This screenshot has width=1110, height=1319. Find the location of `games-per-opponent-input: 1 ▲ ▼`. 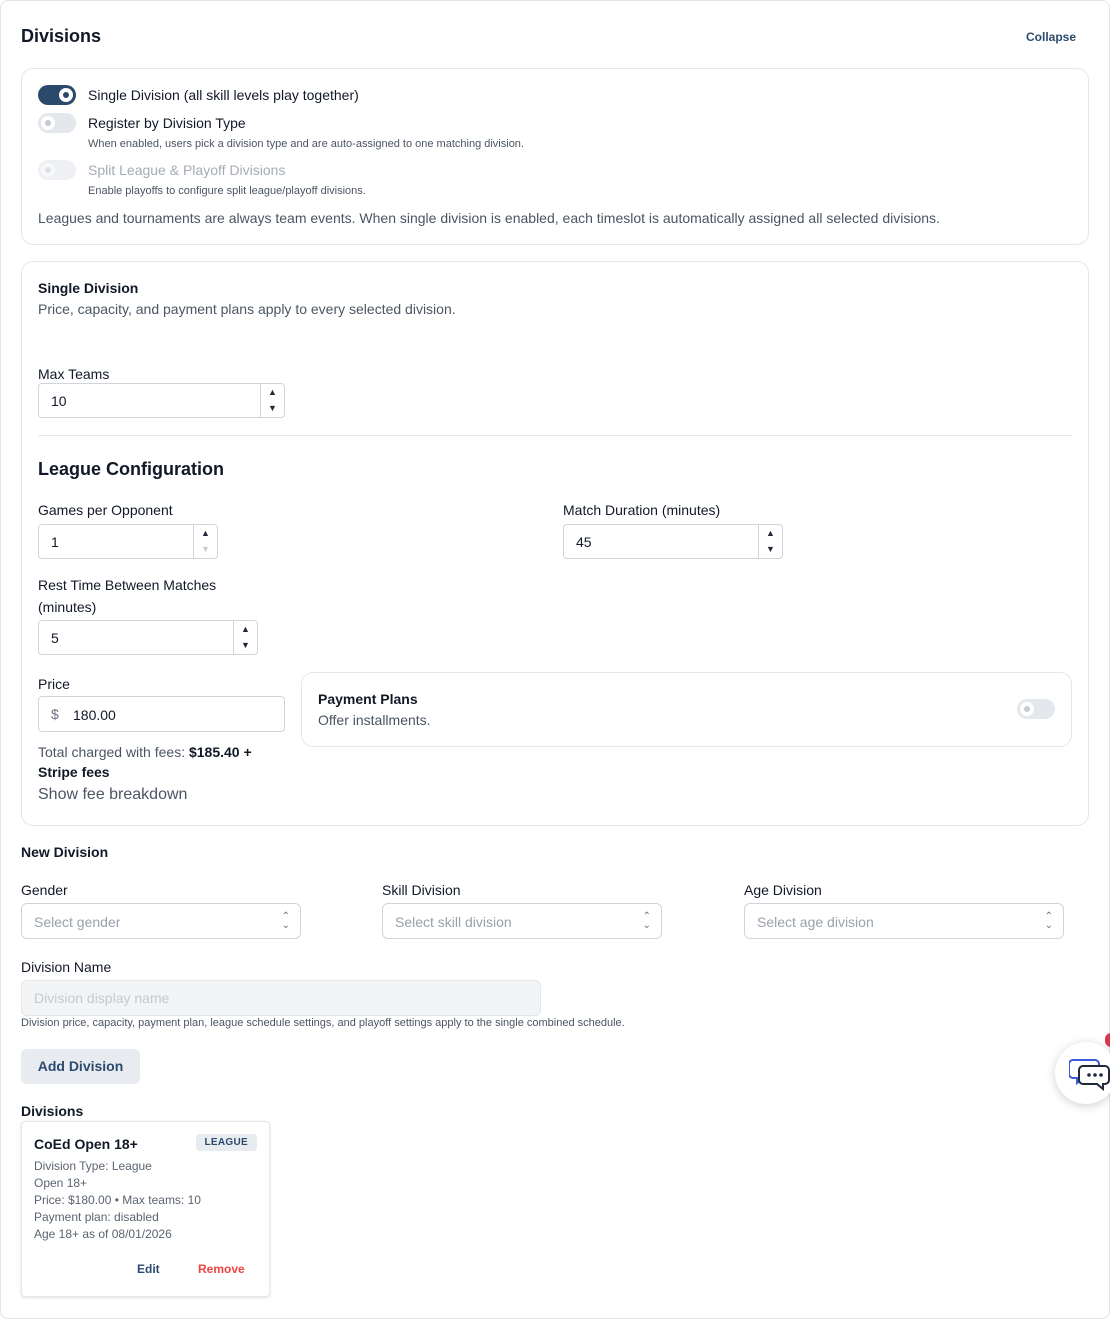

games-per-opponent-input: 1 ▲ ▼ is located at coordinates (128, 541).